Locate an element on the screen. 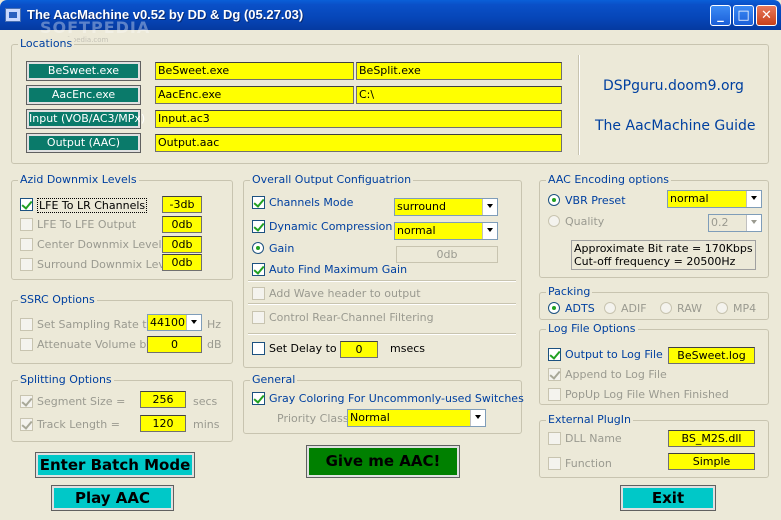  aacenc-dir-field: C:\ is located at coordinates (459, 95).